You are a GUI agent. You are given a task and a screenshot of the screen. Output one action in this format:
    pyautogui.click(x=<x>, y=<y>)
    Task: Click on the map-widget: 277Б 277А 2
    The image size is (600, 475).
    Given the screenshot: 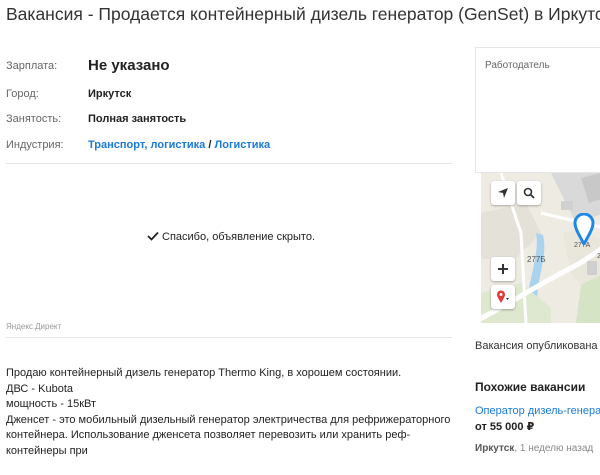 What is the action you would take?
    pyautogui.click(x=540, y=248)
    